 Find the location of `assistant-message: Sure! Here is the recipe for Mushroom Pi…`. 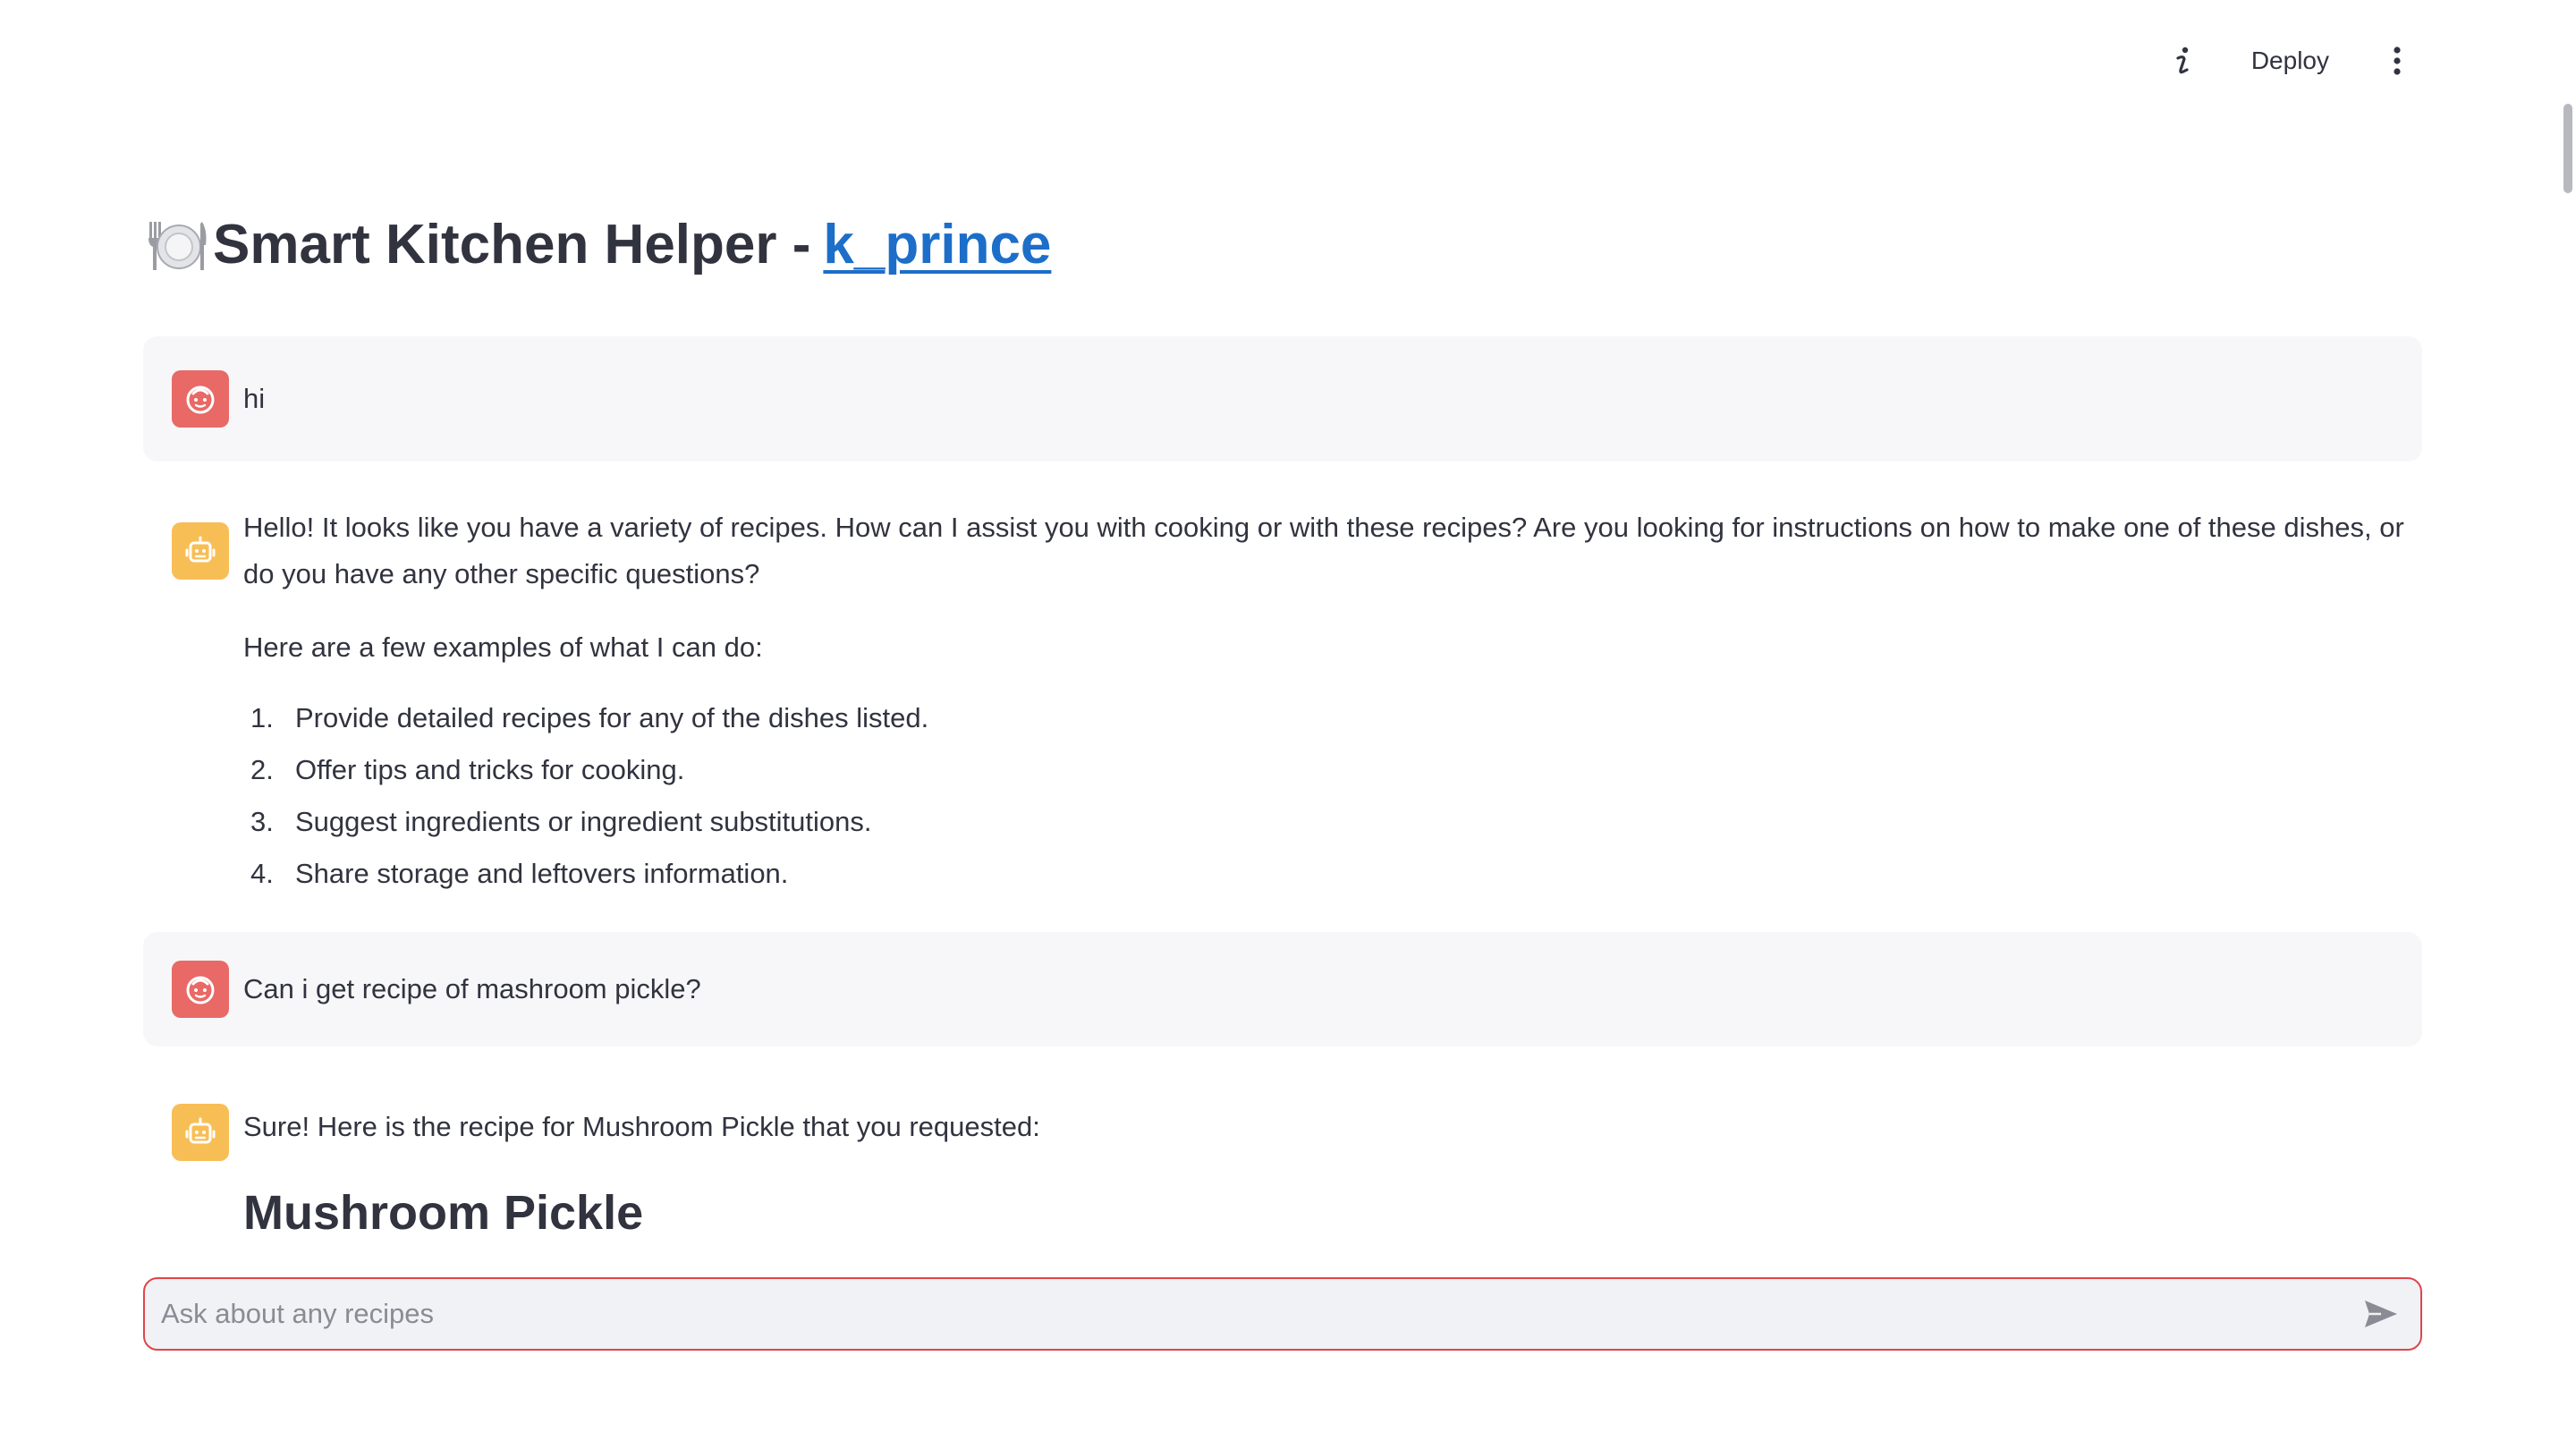

assistant-message: Sure! Here is the recipe for Mushroom Pi… is located at coordinates (1282, 1171).